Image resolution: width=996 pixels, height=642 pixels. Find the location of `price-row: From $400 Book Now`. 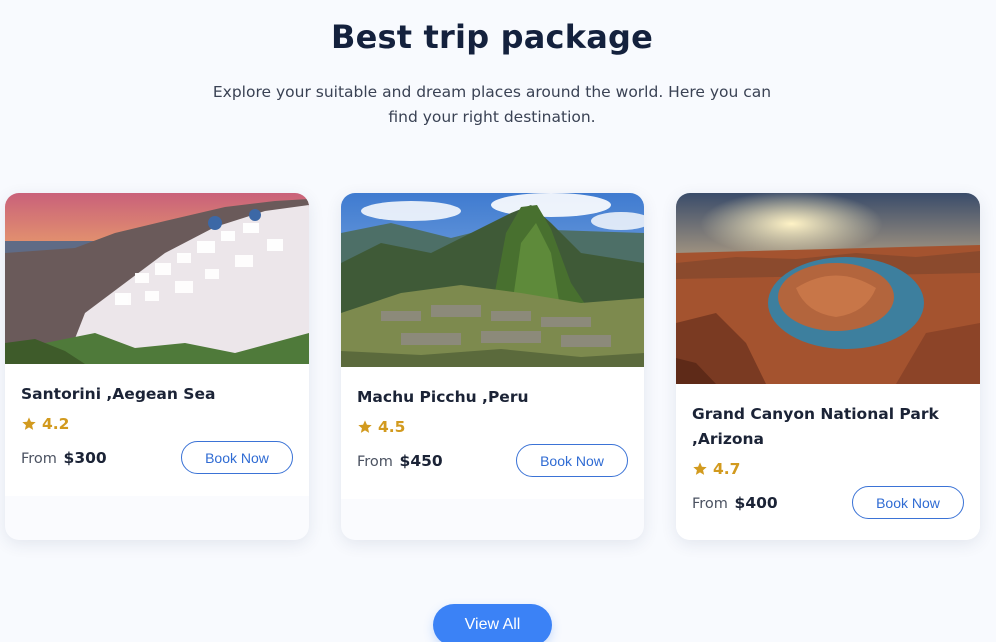

price-row: From $400 Book Now is located at coordinates (828, 502).